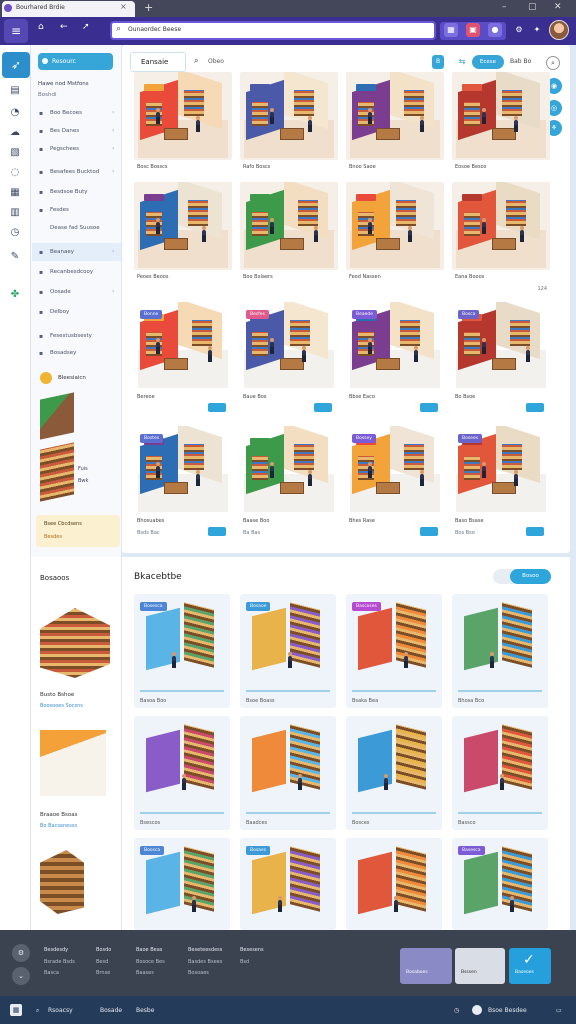  I want to click on sidebar-item-4: ▪ Besafees Bucktod ›, so click(76, 172).